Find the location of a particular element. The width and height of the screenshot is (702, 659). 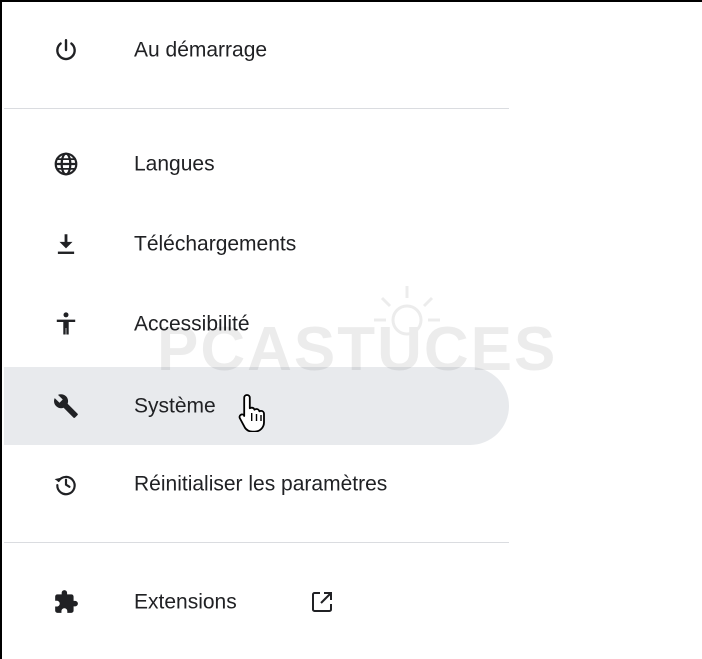

menu-item-label: Accessibilité is located at coordinates (192, 324).